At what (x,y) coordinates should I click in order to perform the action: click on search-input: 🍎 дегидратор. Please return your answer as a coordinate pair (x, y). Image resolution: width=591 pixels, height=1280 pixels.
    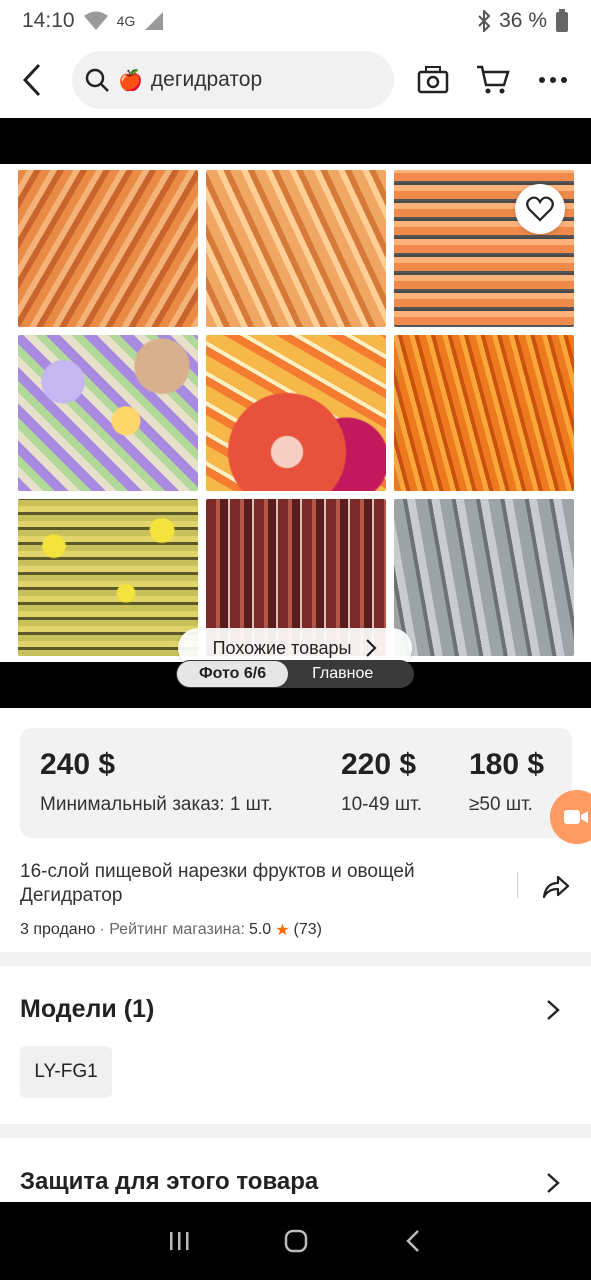
    Looking at the image, I should click on (233, 80).